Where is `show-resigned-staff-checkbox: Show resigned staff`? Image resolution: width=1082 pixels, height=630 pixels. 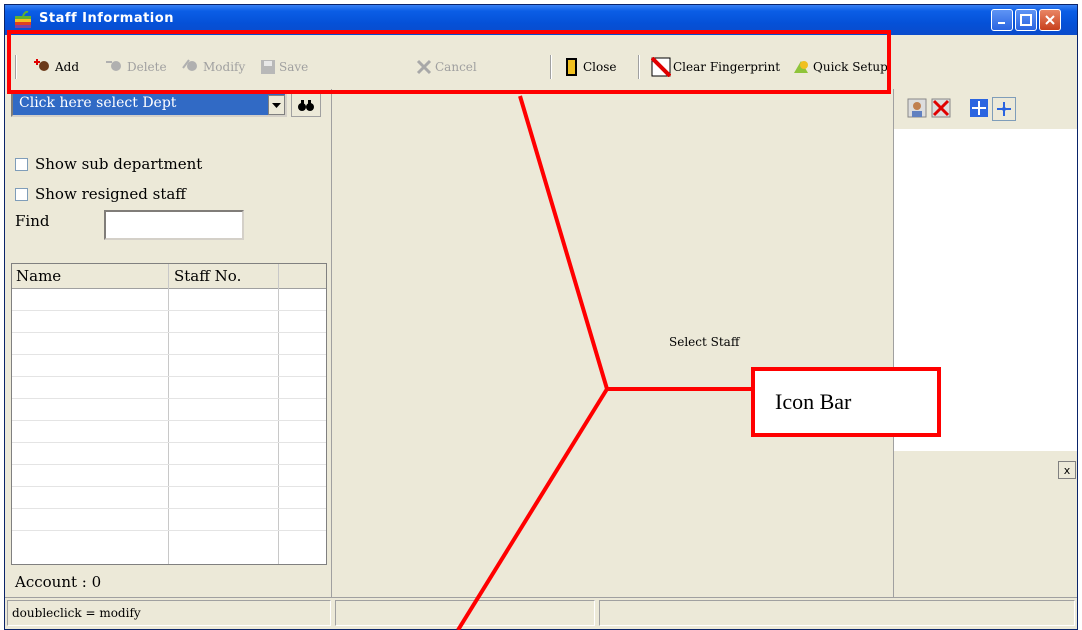
show-resigned-staff-checkbox: Show resigned staff is located at coordinates (100, 194).